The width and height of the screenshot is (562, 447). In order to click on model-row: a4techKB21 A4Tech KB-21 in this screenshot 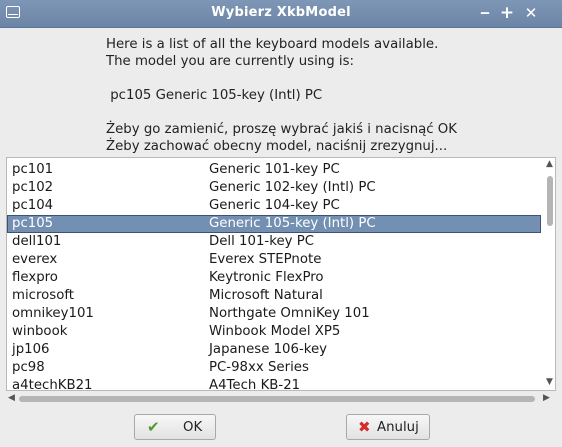, I will do `click(274, 384)`.